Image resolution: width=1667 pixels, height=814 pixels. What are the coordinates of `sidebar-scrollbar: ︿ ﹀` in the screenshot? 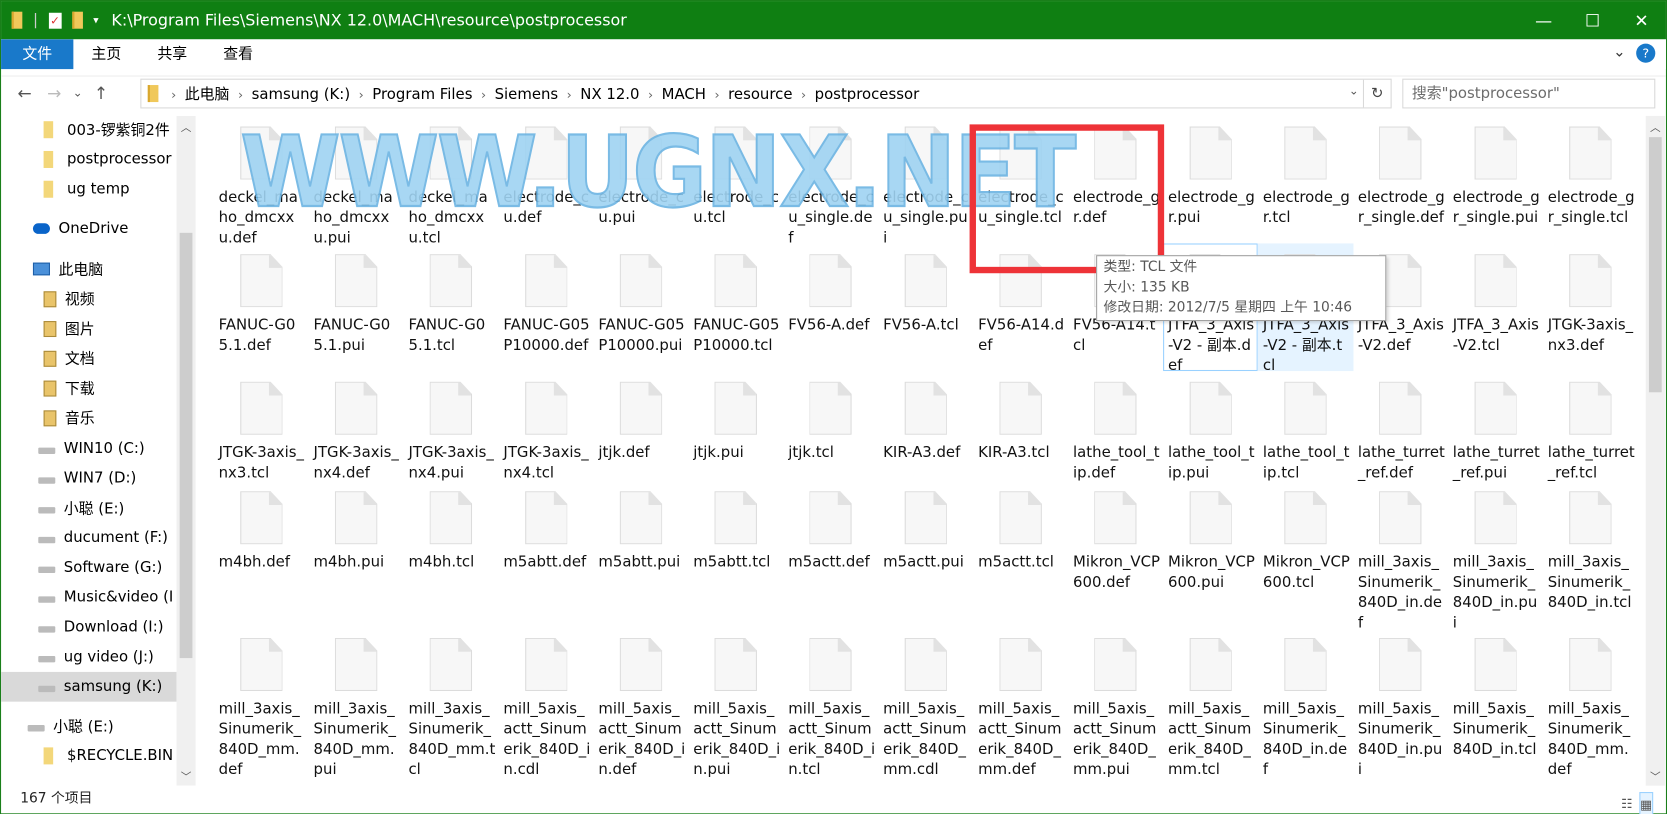 It's located at (186, 450).